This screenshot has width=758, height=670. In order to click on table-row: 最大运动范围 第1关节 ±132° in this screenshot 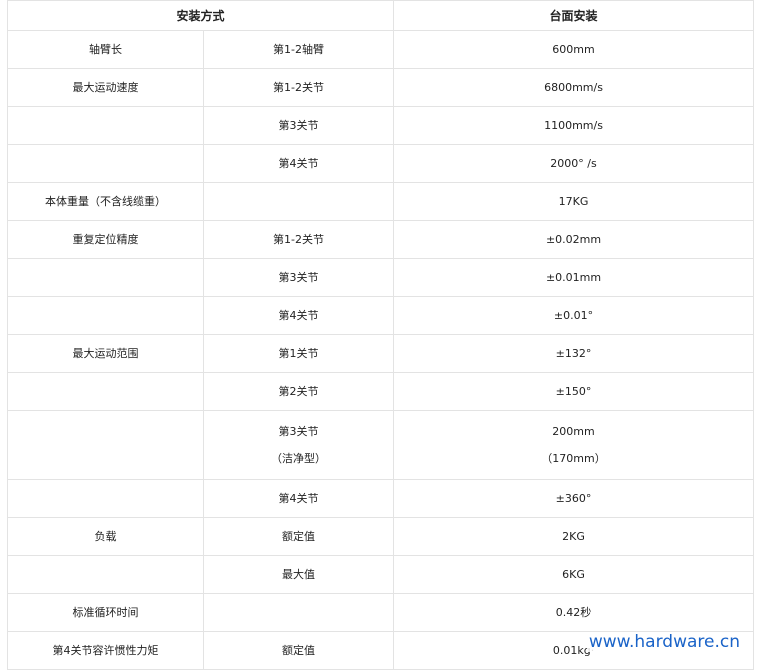, I will do `click(381, 353)`.